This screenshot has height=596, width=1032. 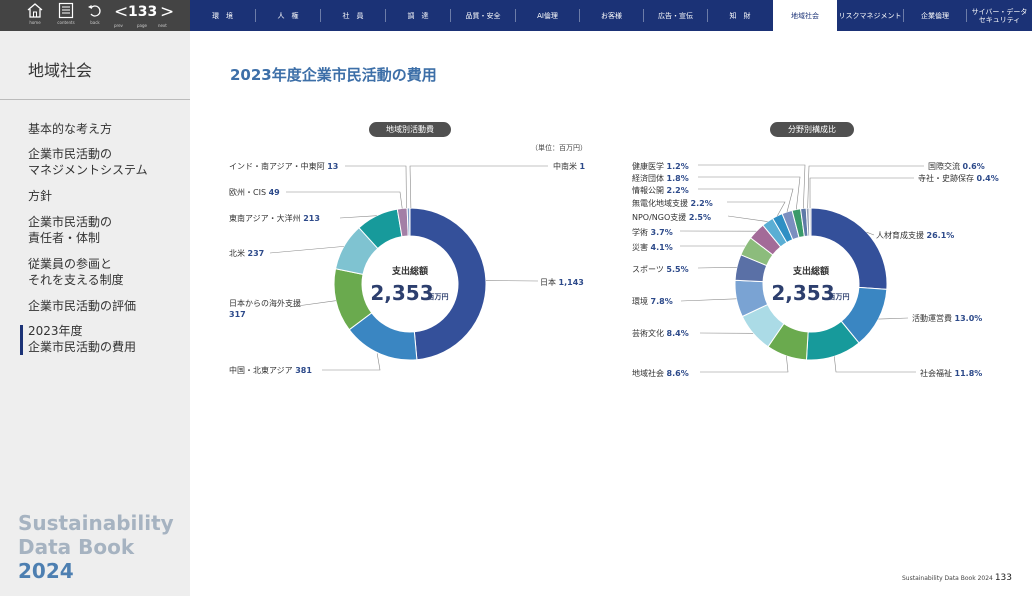 I want to click on label-地域社会: 地域社会 8.6%, so click(x=660, y=373).